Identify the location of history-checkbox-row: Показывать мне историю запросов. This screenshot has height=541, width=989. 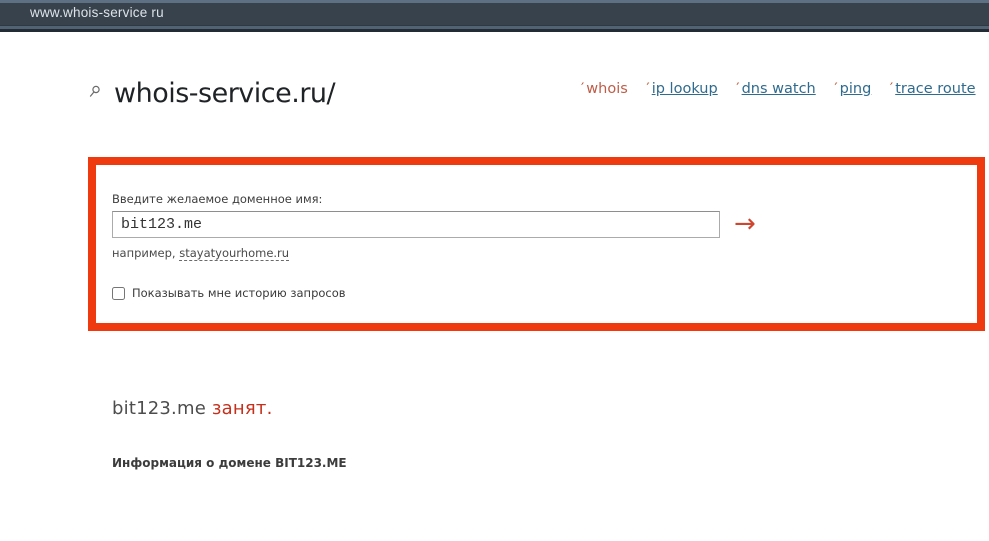
(229, 293).